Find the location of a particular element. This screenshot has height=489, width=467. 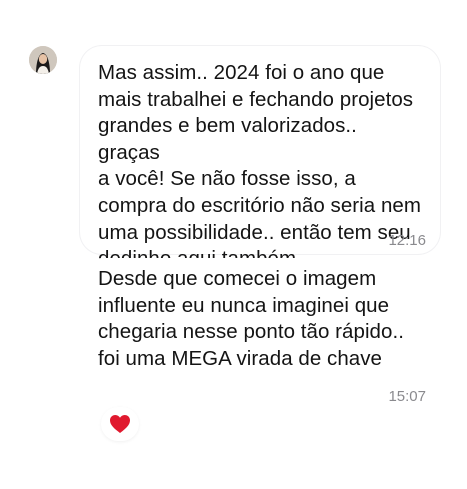

red-heart-icon is located at coordinates (120, 424).